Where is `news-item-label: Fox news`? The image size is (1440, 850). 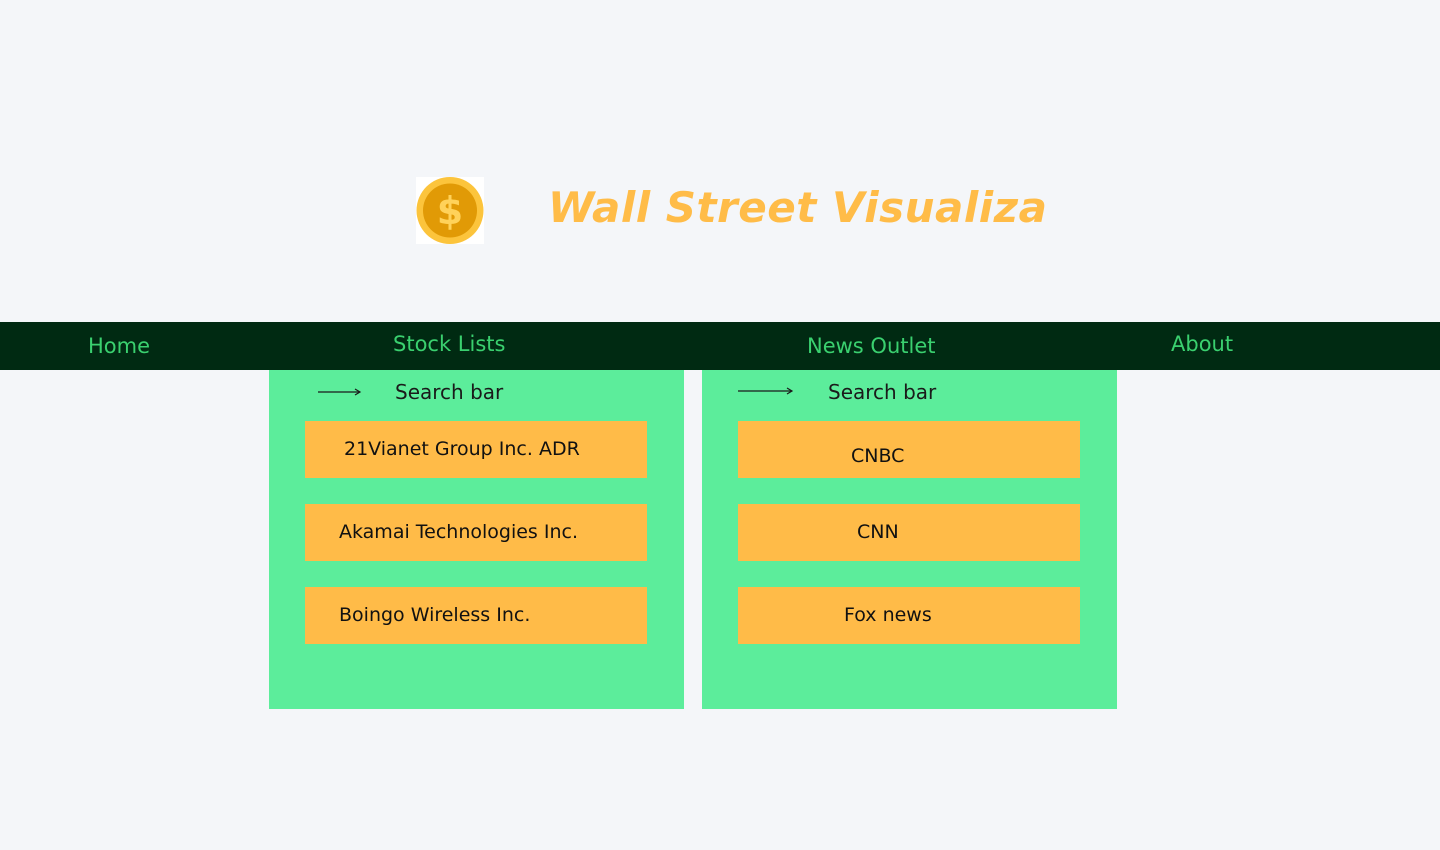
news-item-label: Fox news is located at coordinates (888, 615).